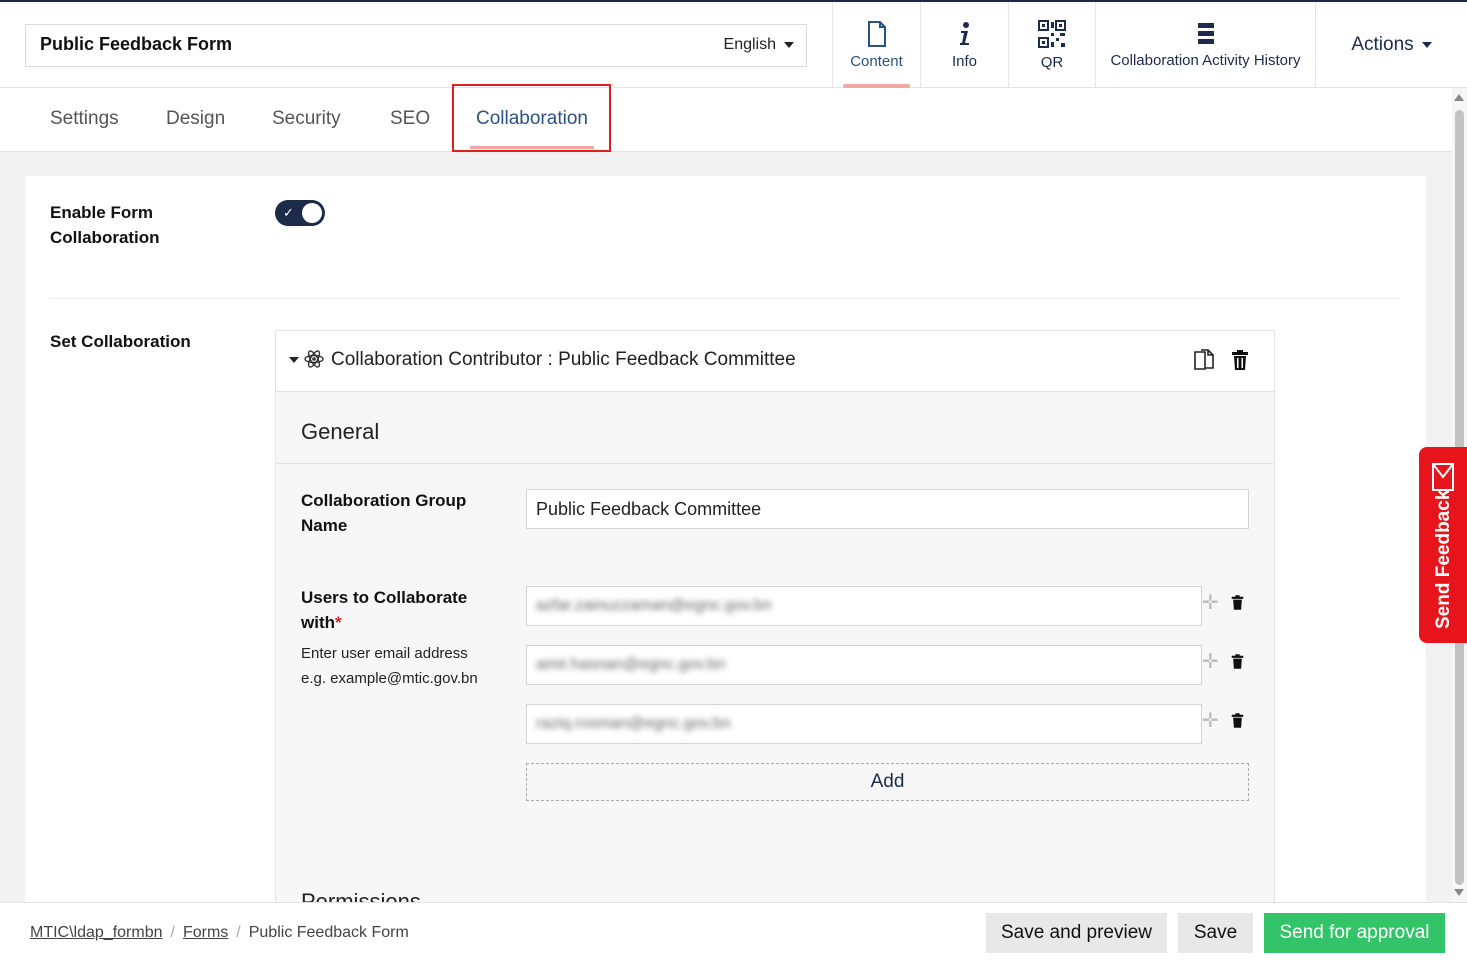 The height and width of the screenshot is (961, 1467). I want to click on actions-label: Actions, so click(1382, 44).